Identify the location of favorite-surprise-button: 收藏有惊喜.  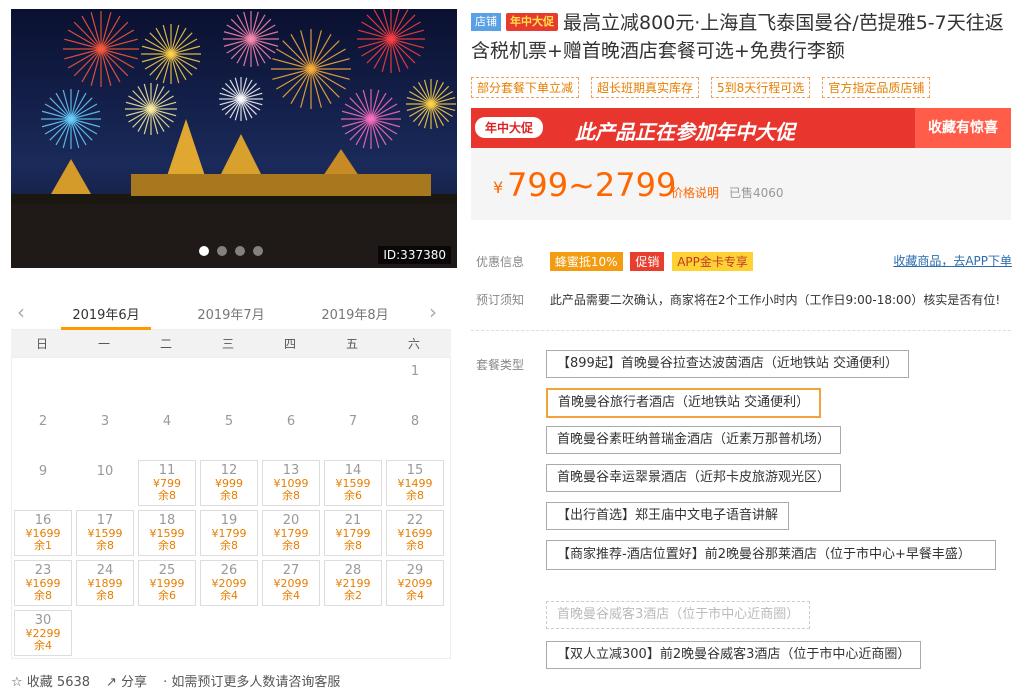
(963, 128).